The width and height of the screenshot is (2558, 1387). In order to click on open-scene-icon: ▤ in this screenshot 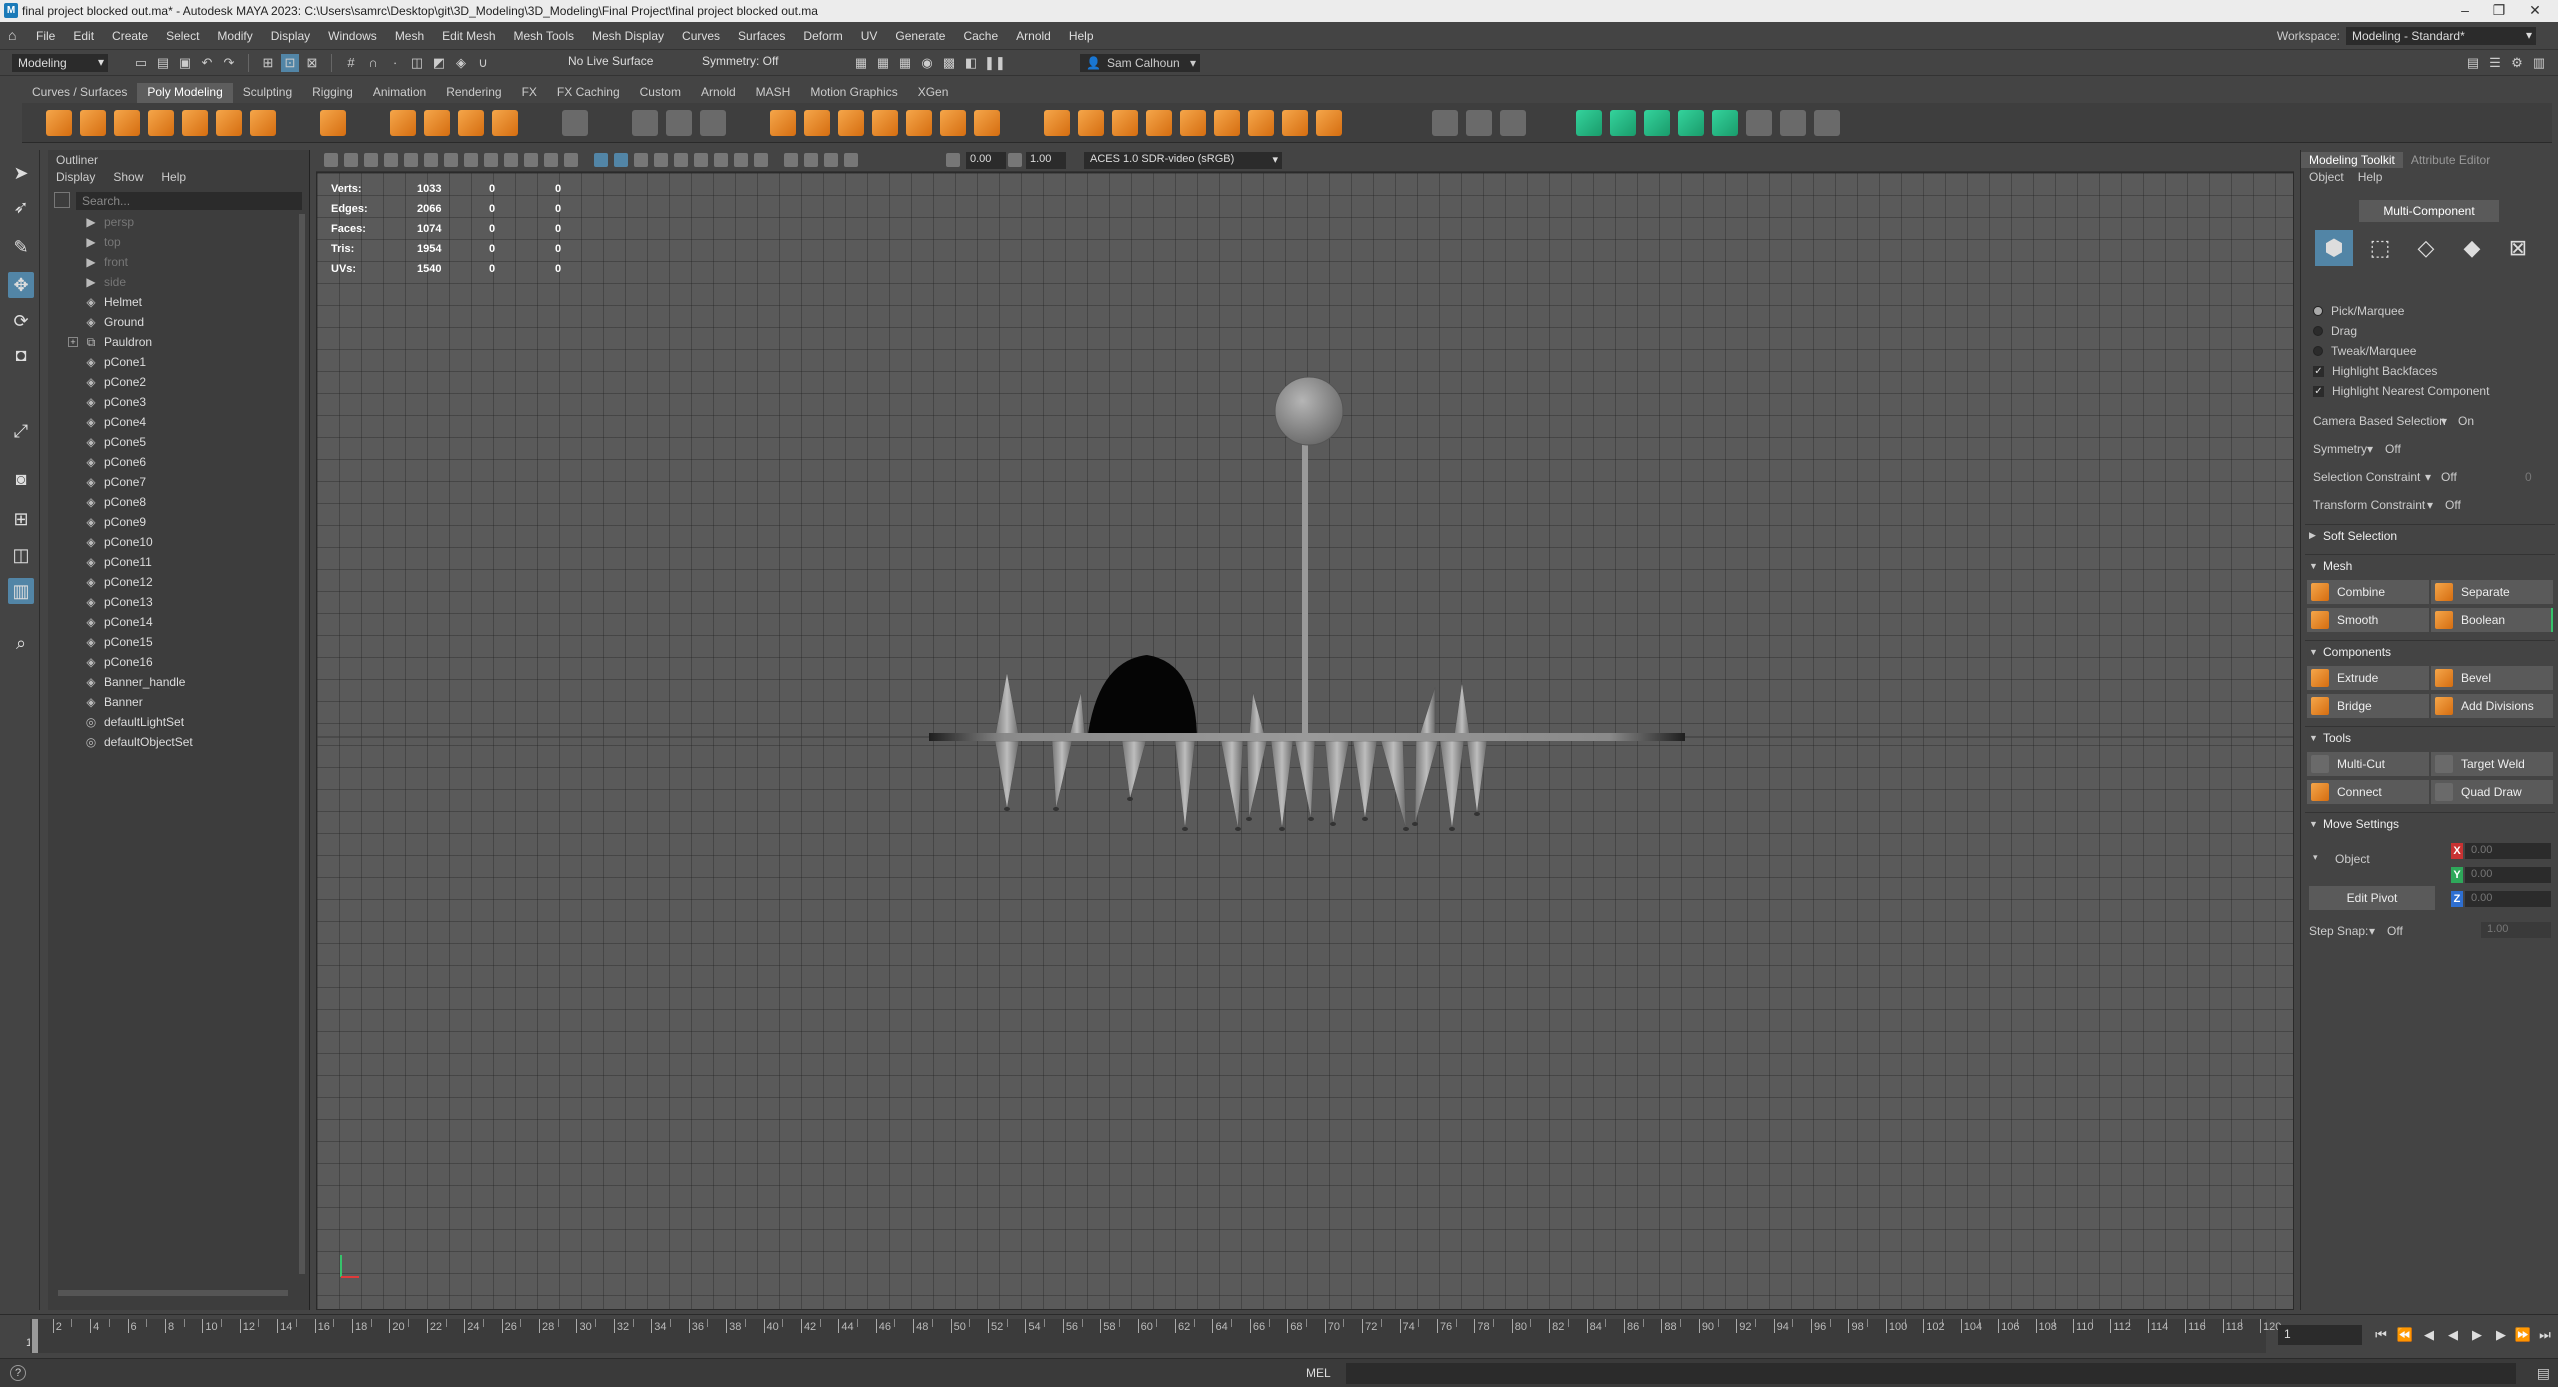, I will do `click(163, 63)`.